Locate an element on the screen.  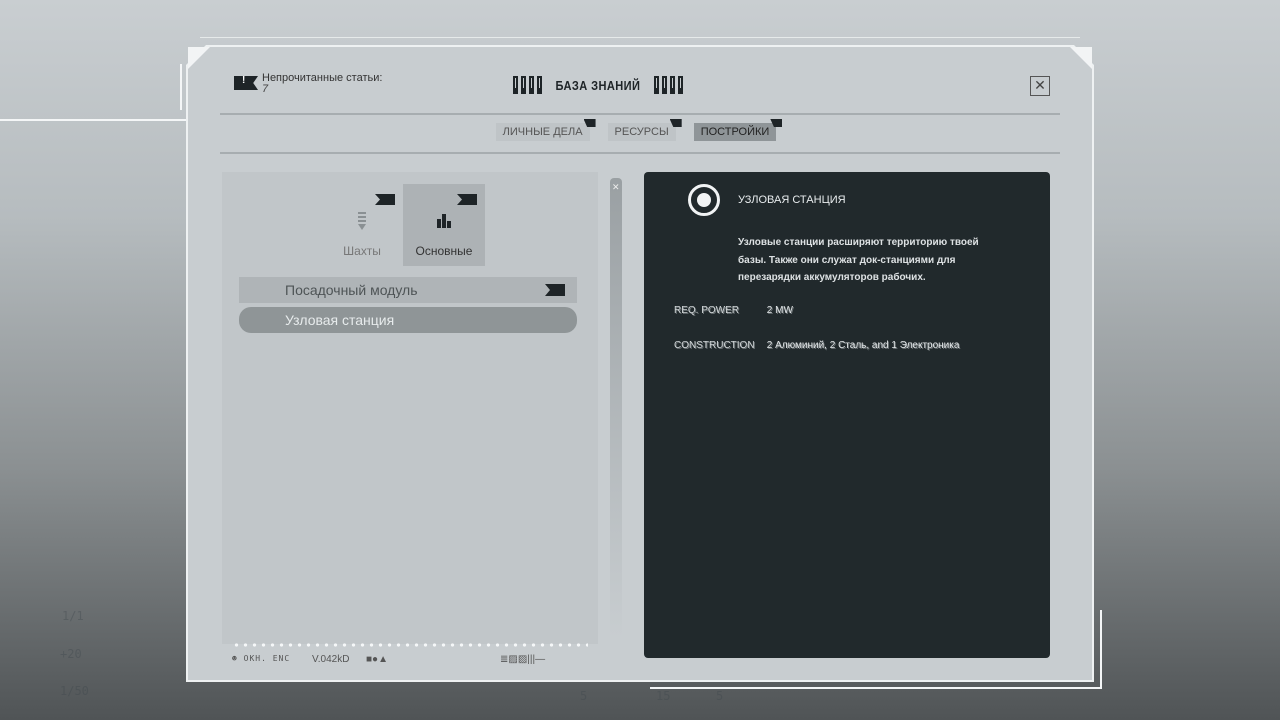
hud-resource-2: 15 is located at coordinates (663, 696).